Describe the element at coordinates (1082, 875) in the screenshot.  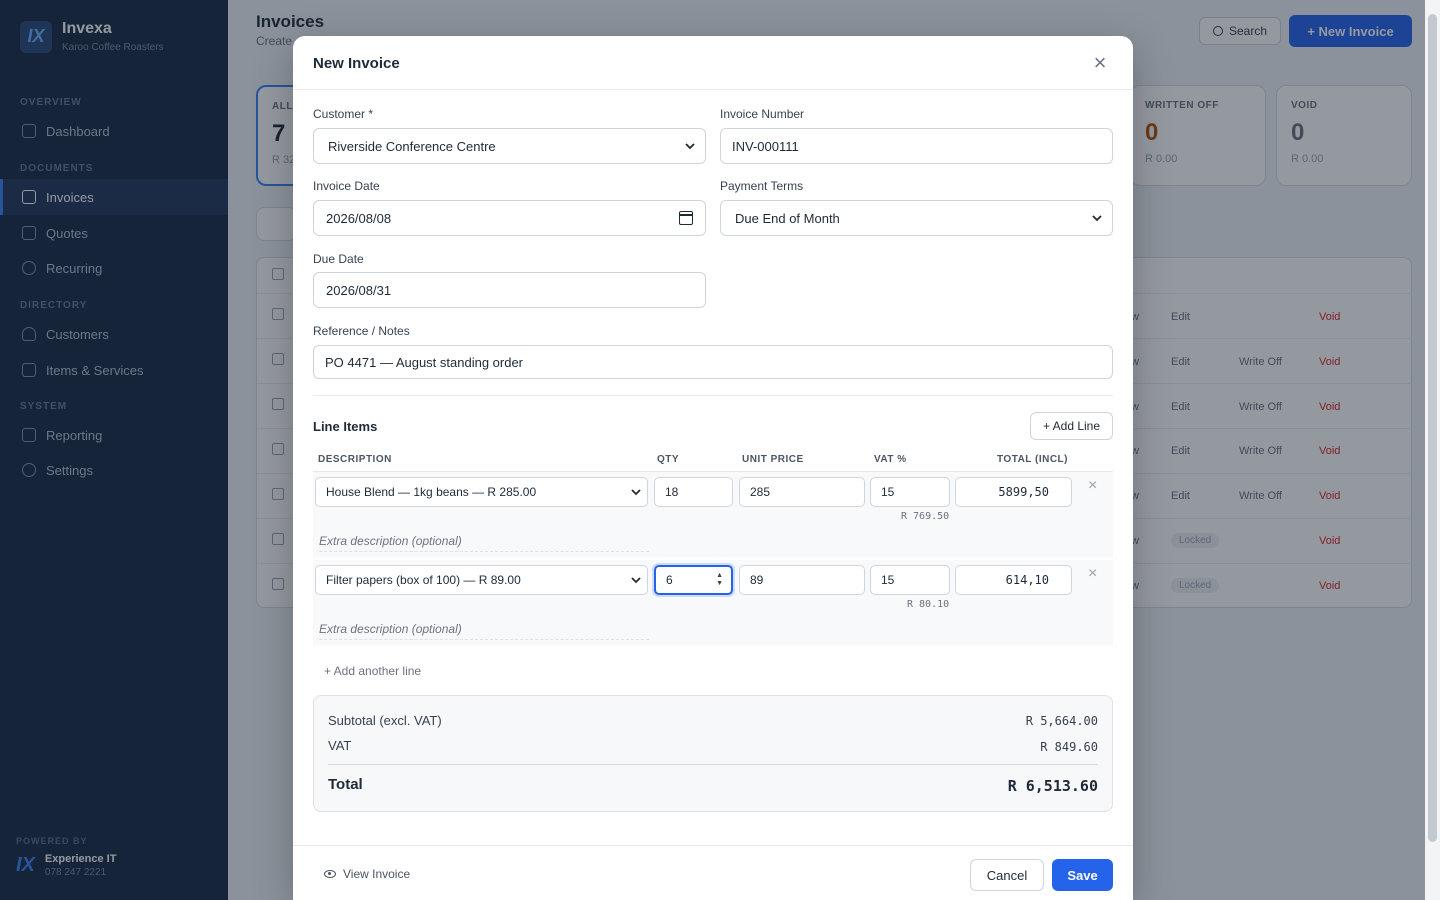
I see `save-button: Save` at that location.